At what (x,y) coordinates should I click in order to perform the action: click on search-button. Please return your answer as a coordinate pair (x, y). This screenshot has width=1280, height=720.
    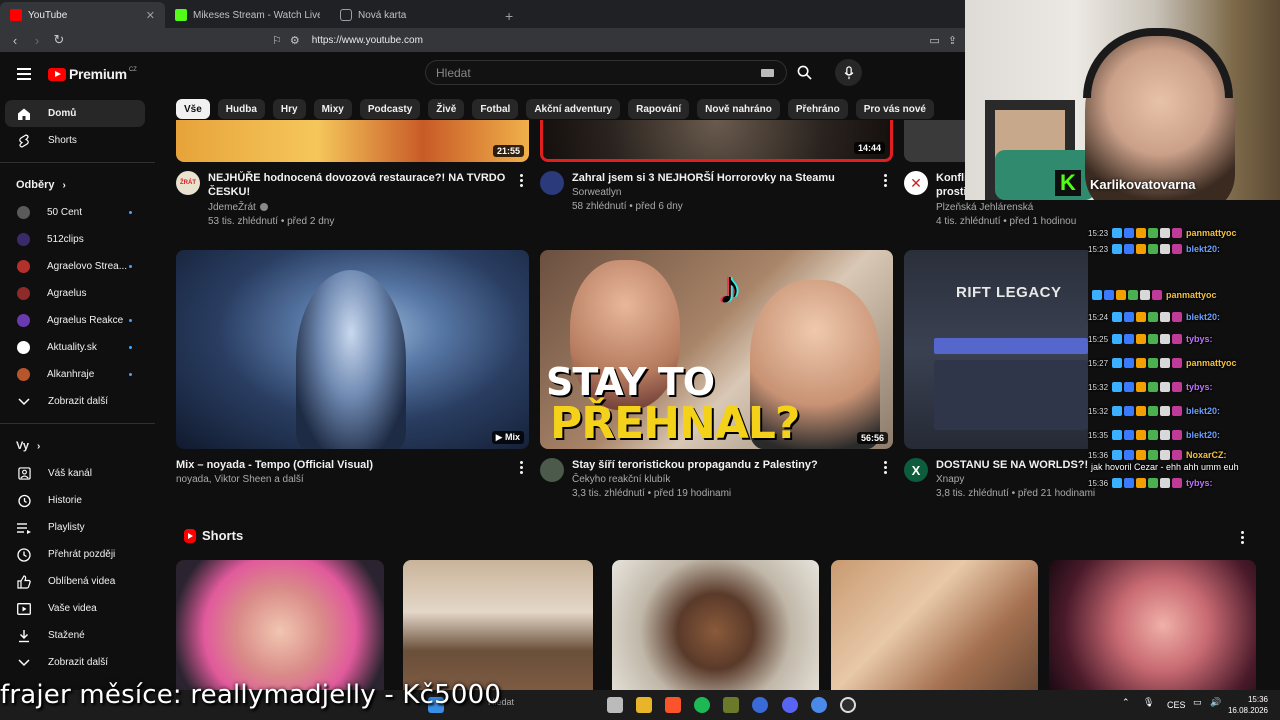
    Looking at the image, I should click on (804, 72).